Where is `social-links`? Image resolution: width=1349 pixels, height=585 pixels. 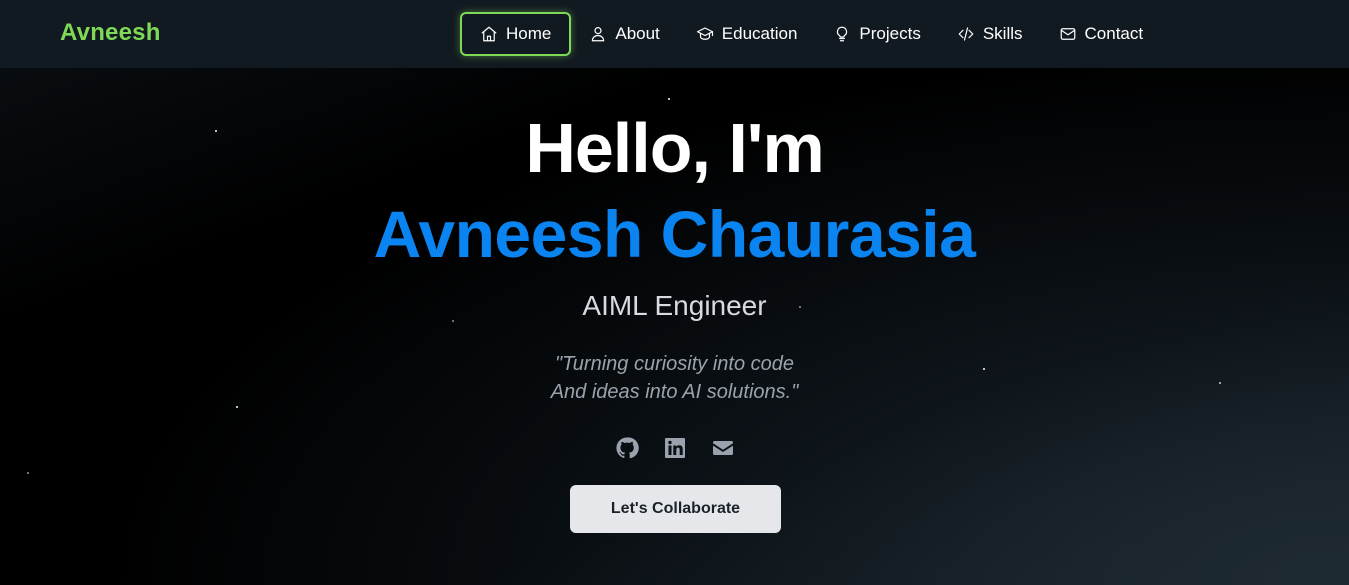 social-links is located at coordinates (674, 448).